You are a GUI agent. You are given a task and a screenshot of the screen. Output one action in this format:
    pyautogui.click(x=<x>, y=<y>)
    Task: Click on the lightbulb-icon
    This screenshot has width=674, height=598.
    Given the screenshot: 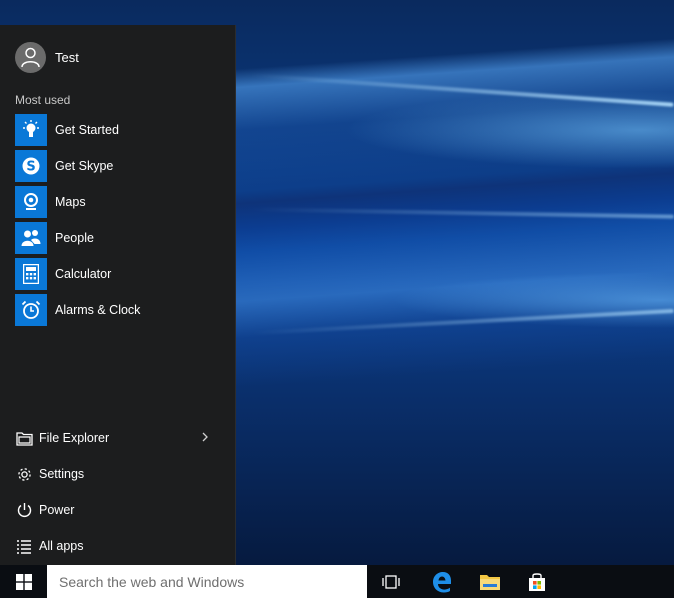 What is the action you would take?
    pyautogui.click(x=31, y=128)
    